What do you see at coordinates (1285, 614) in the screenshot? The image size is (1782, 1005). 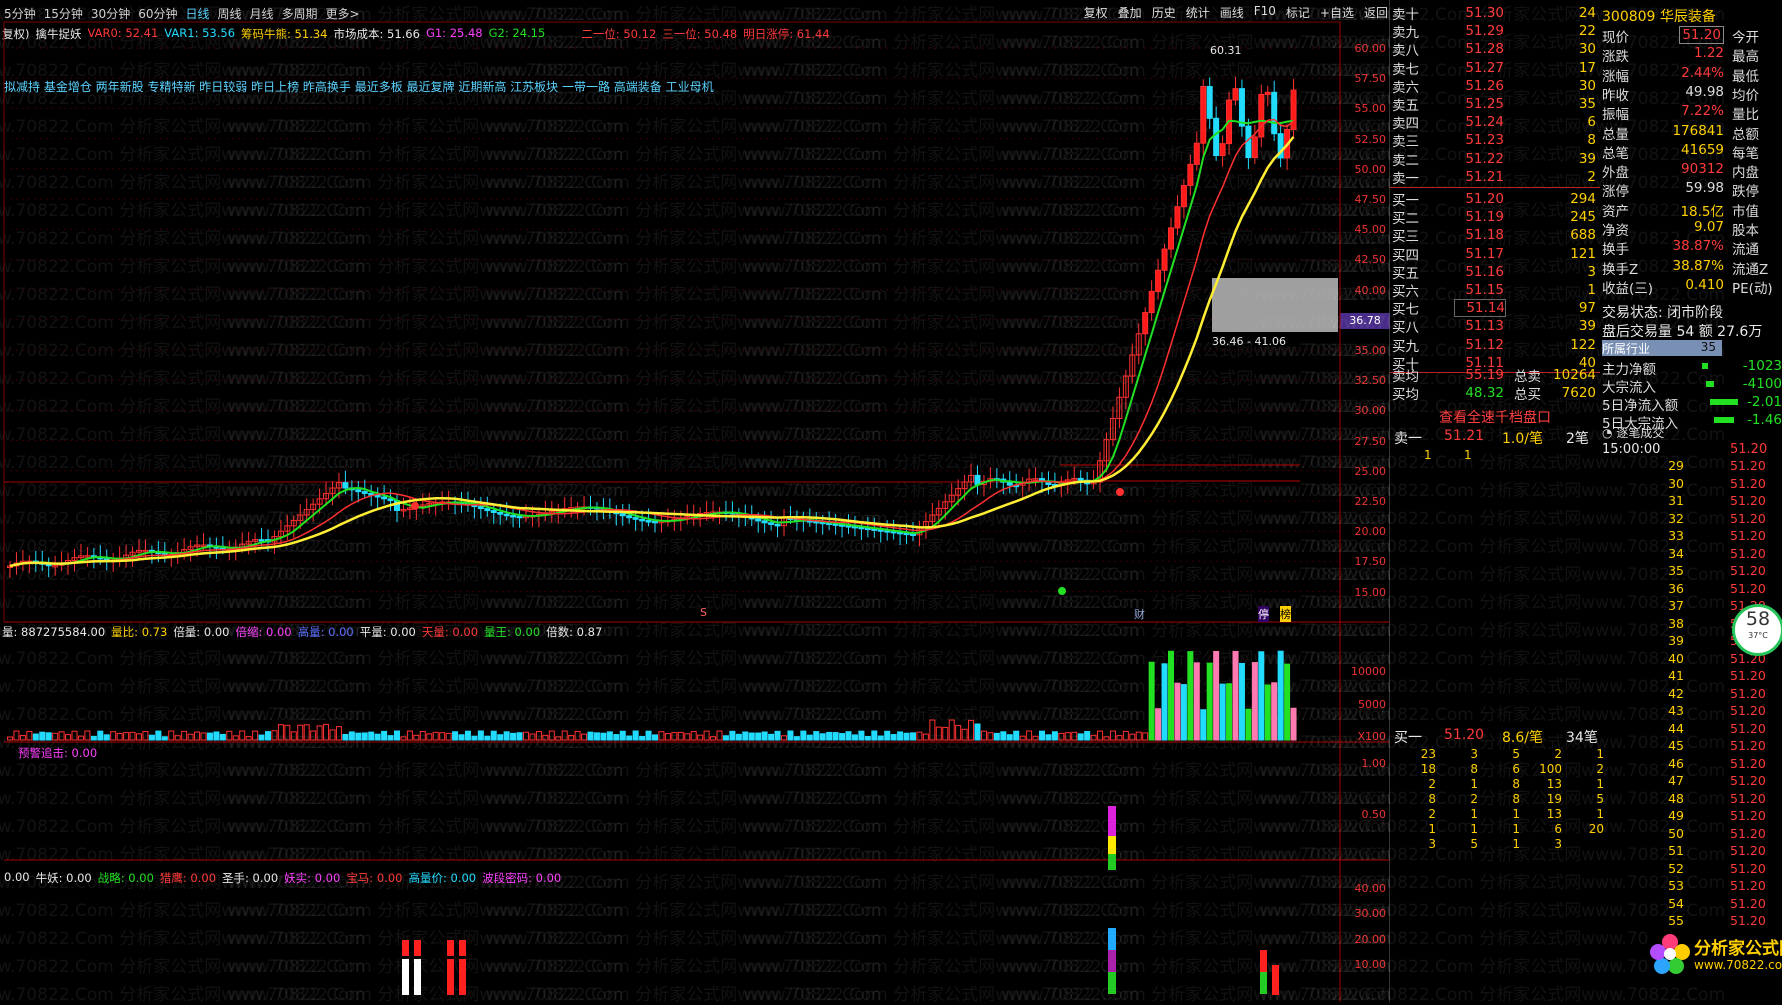 I see `marker-bang: 榜` at bounding box center [1285, 614].